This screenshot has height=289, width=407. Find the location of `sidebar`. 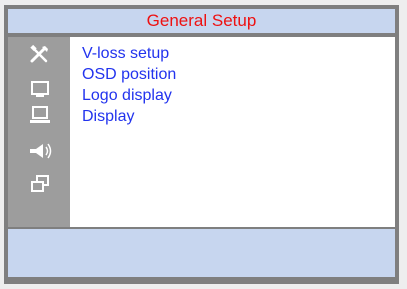

sidebar is located at coordinates (39, 132).